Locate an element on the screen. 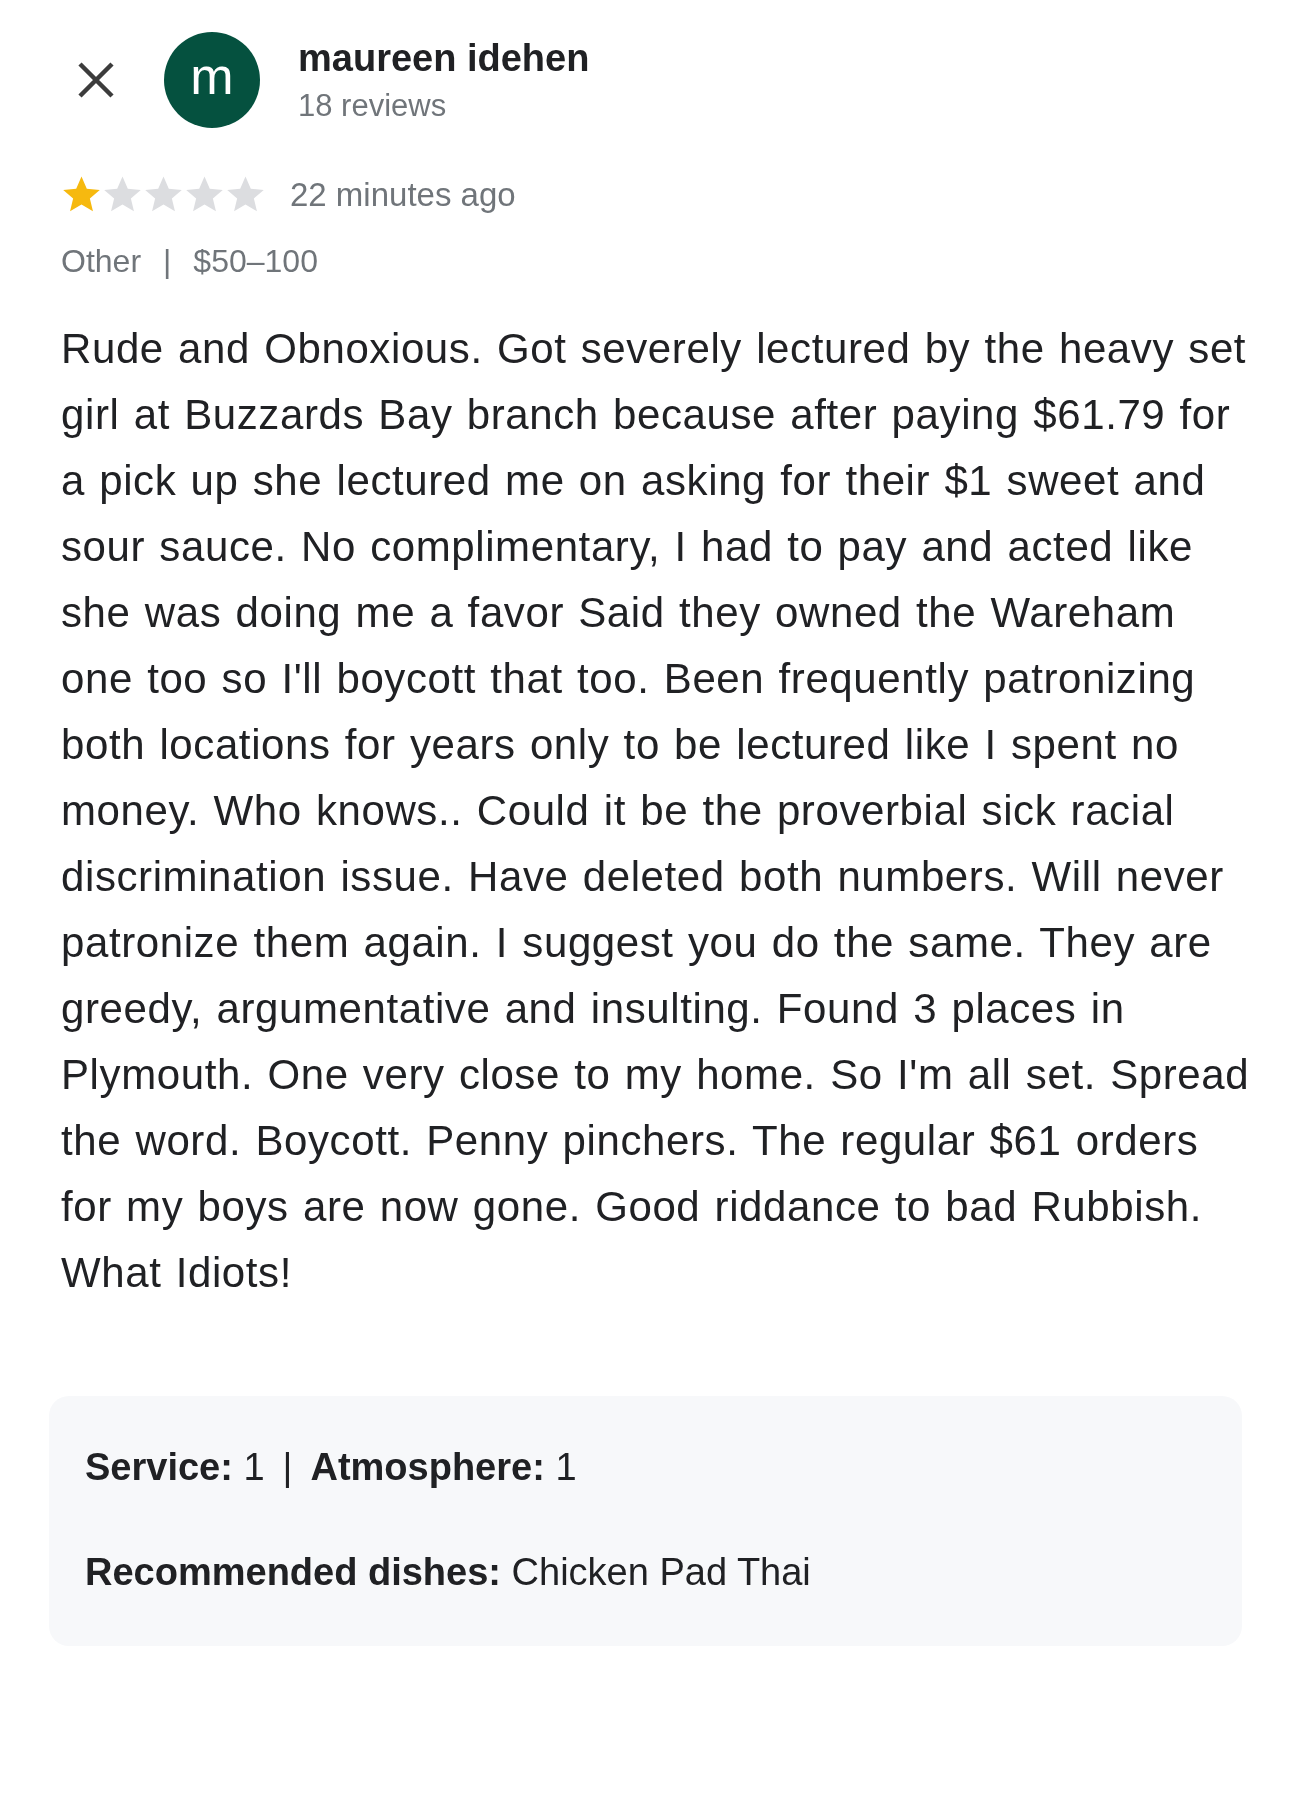 This screenshot has width=1290, height=1804. avatar: m is located at coordinates (212, 80).